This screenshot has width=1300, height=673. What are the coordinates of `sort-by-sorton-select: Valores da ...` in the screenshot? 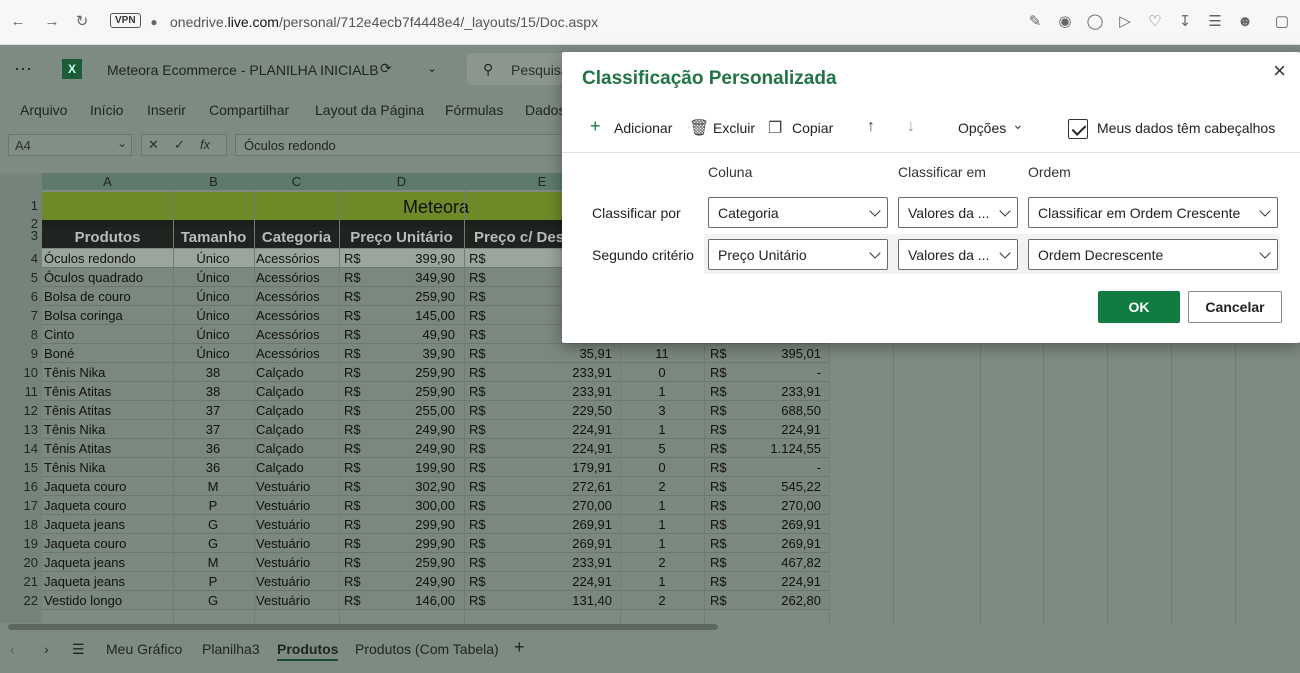 It's located at (958, 212).